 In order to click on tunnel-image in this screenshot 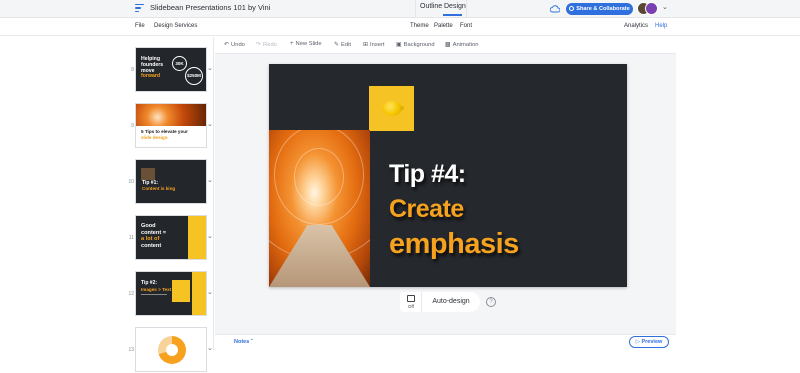, I will do `click(319, 208)`.